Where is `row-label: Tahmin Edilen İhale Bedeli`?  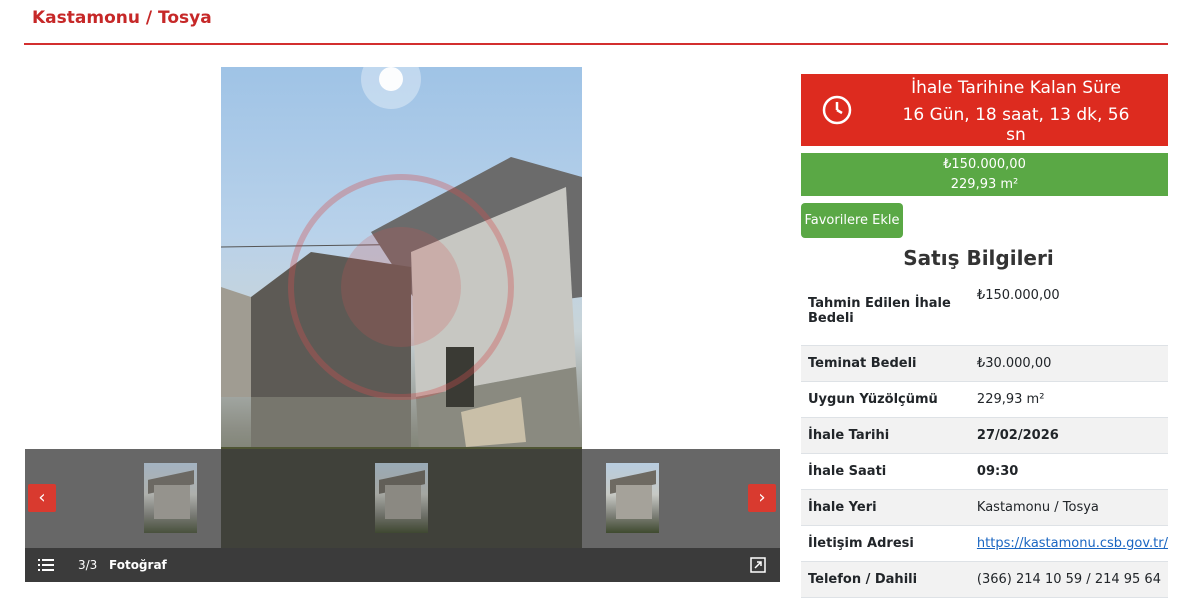 row-label: Tahmin Edilen İhale Bedeli is located at coordinates (886, 311).